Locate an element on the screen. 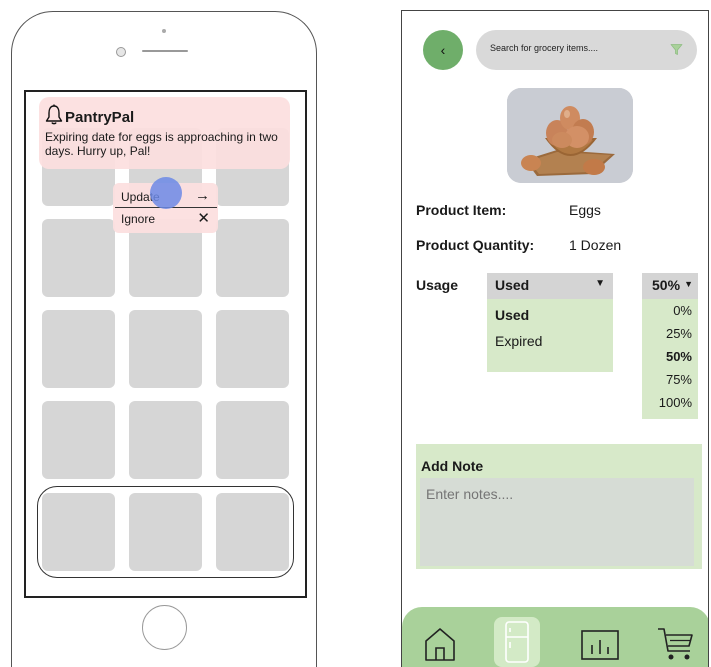 This screenshot has height=667, width=711. stats-chart-icon is located at coordinates (600, 644).